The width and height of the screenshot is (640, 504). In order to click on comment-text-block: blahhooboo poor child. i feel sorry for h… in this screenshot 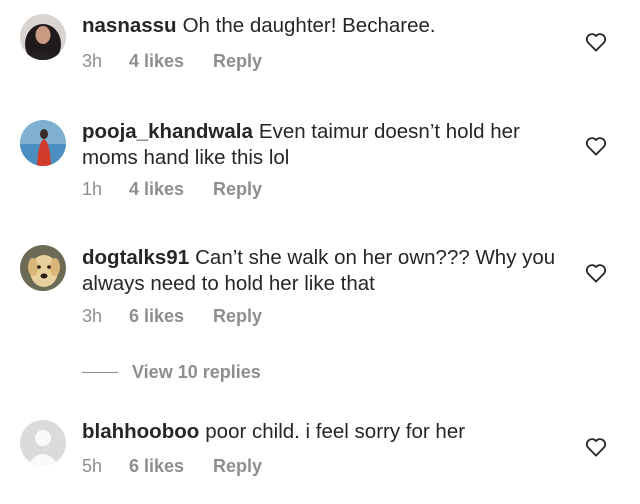, I will do `click(322, 432)`.